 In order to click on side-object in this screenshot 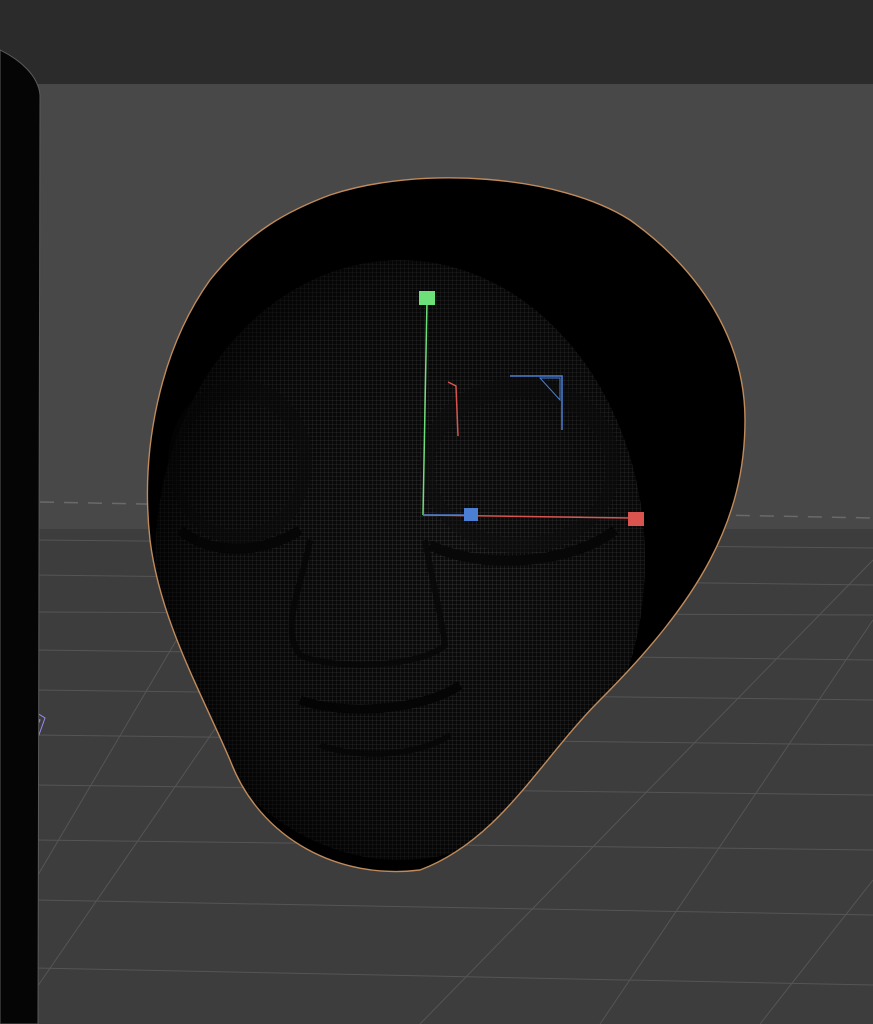, I will do `click(20, 536)`.